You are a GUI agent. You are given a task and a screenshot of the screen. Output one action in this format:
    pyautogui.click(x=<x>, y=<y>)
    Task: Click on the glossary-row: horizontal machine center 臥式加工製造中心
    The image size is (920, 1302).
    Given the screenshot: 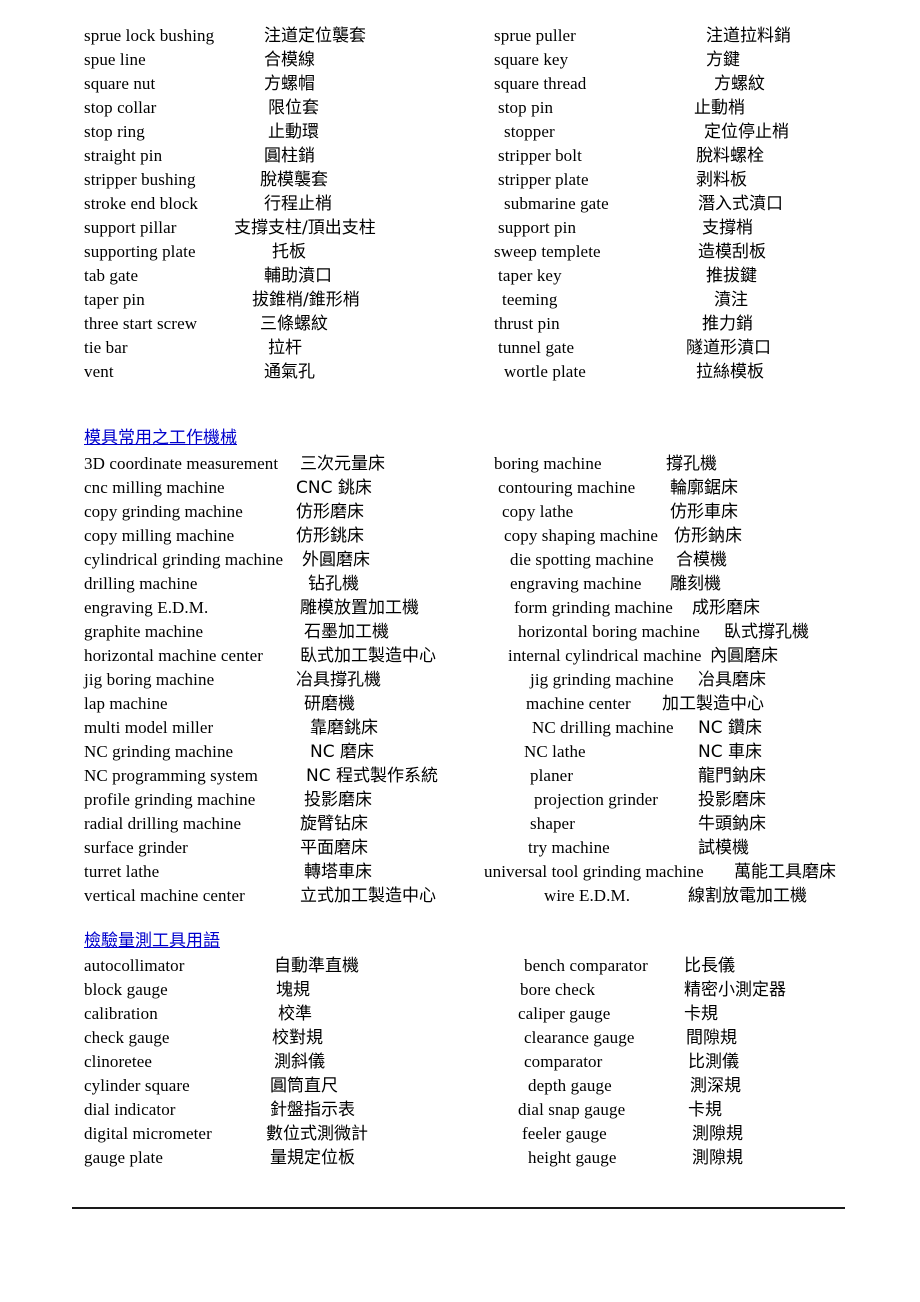 What is the action you would take?
    pyautogui.click(x=286, y=656)
    